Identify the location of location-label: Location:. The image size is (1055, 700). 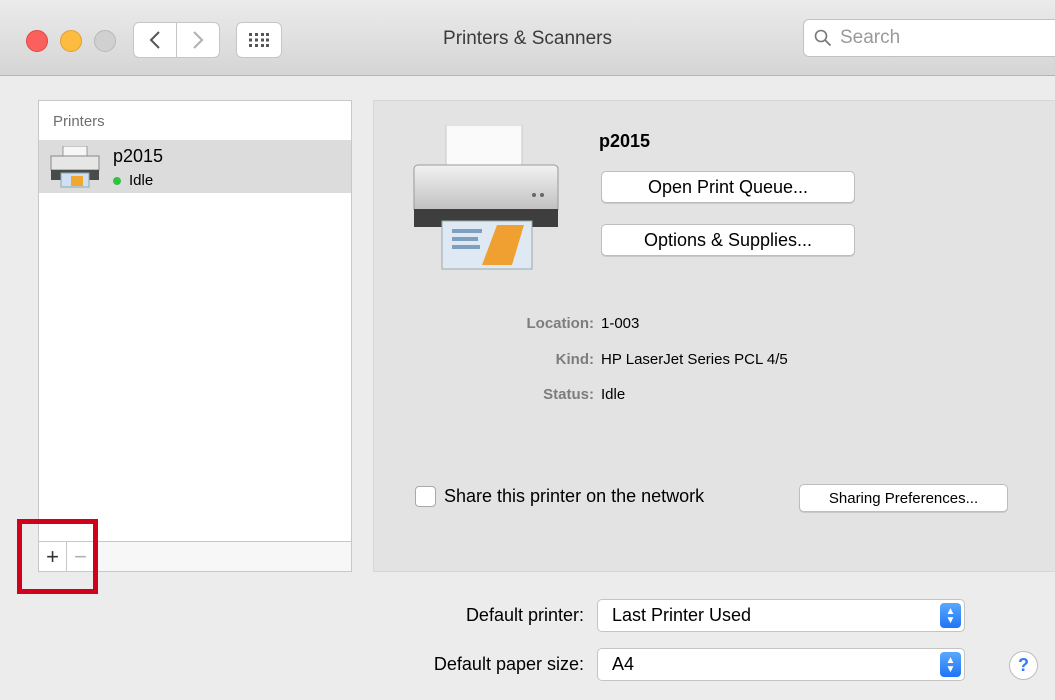
(560, 323).